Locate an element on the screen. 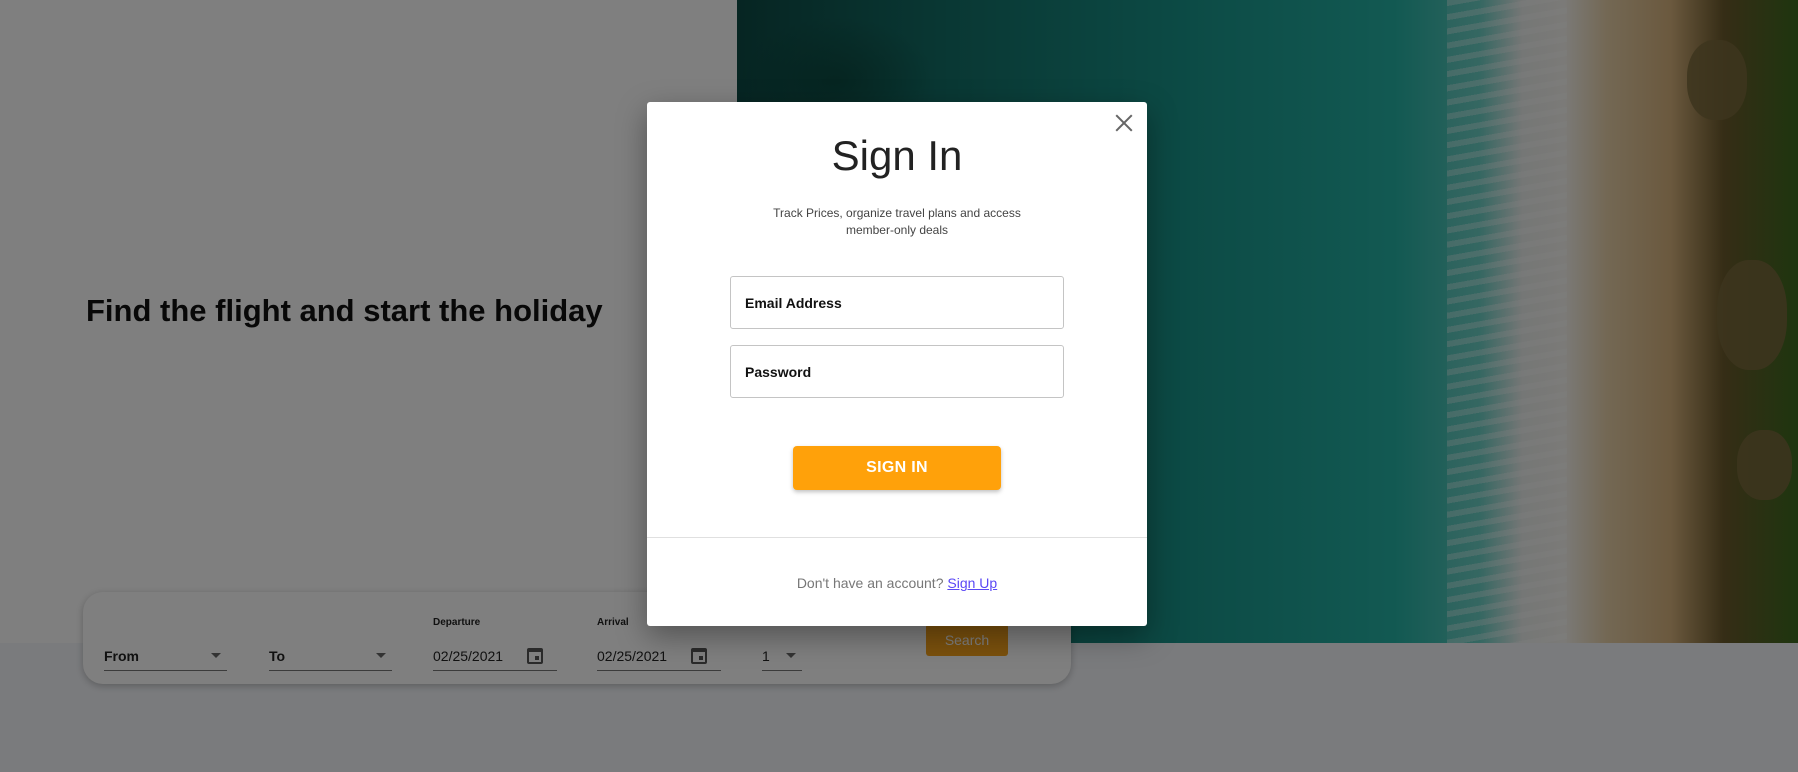  modal-title: Sign In is located at coordinates (897, 155).